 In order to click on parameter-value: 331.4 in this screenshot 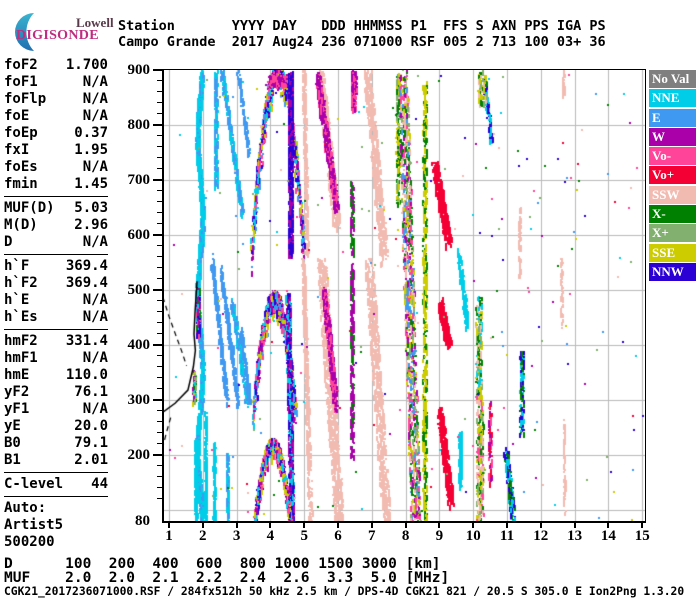, I will do `click(86, 341)`.